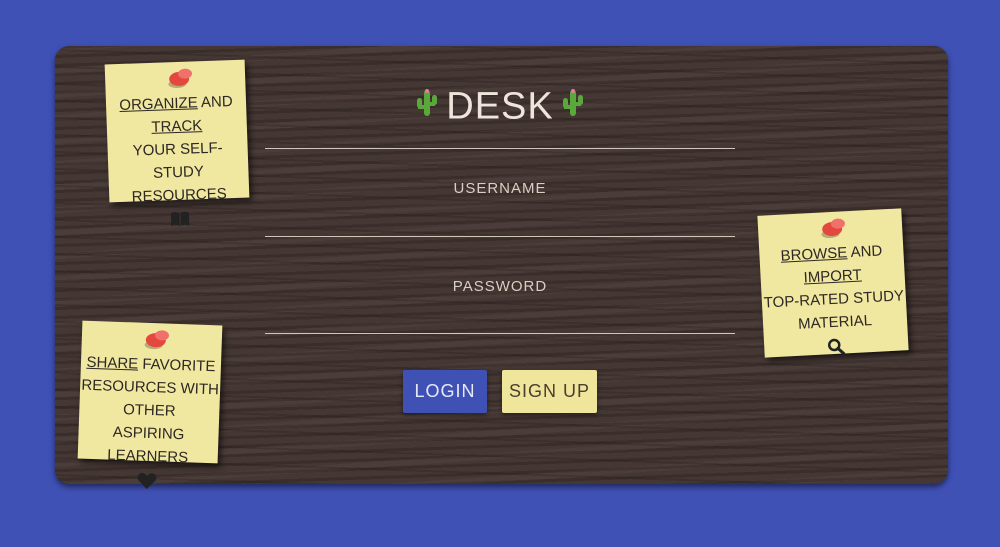 The height and width of the screenshot is (547, 1000). Describe the element at coordinates (500, 106) in the screenshot. I see `app-title: DESK` at that location.